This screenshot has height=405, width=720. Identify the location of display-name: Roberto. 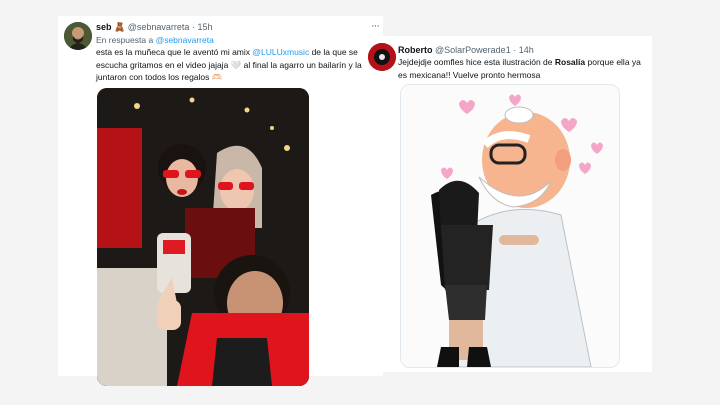
(415, 50).